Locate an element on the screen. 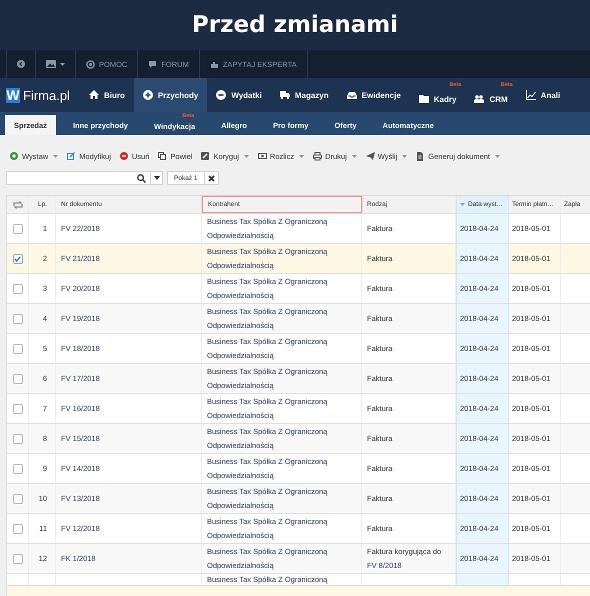  lifebuoy-icon is located at coordinates (90, 64).